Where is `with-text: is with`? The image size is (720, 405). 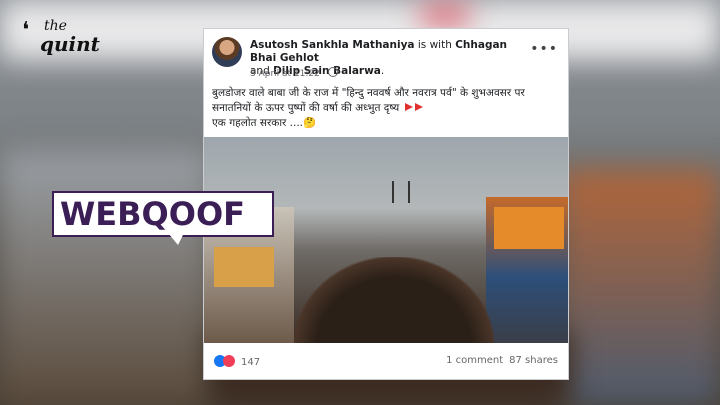
with-text: is with is located at coordinates (435, 45).